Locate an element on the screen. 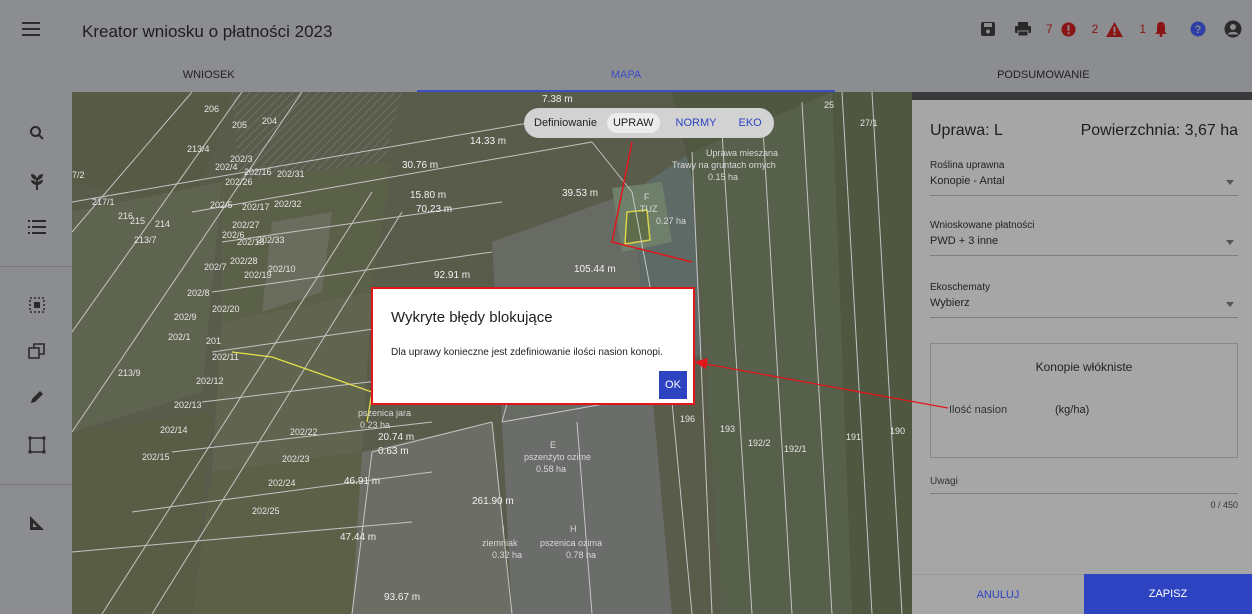 The width and height of the screenshot is (1252, 614). list-icon is located at coordinates (37, 227).